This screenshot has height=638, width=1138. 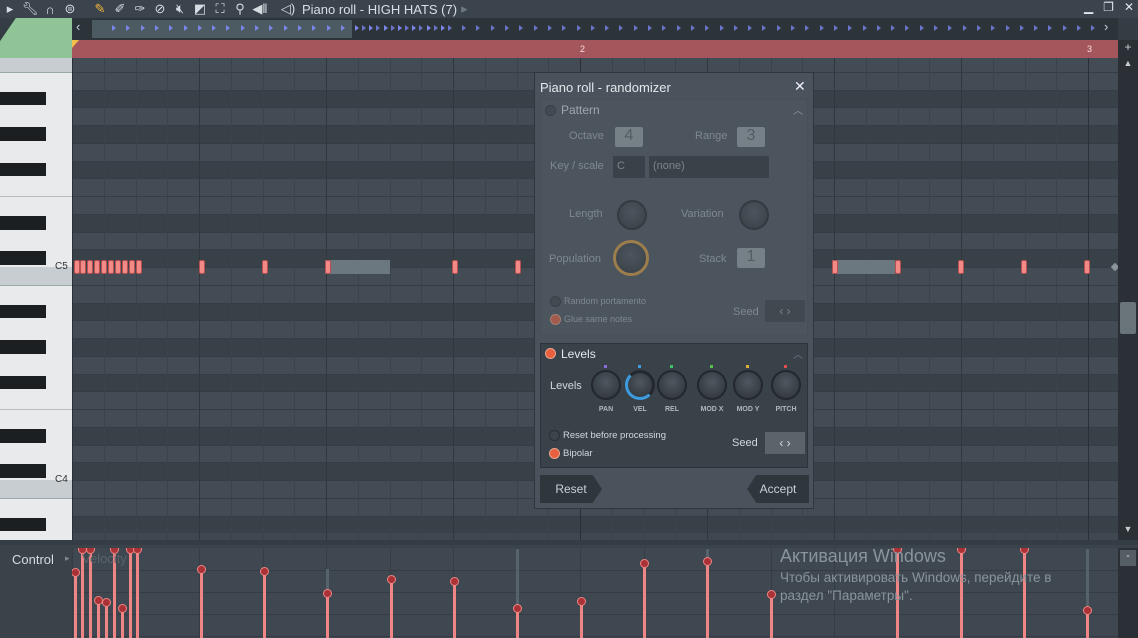 I want to click on c-key, so click(x=36, y=65).